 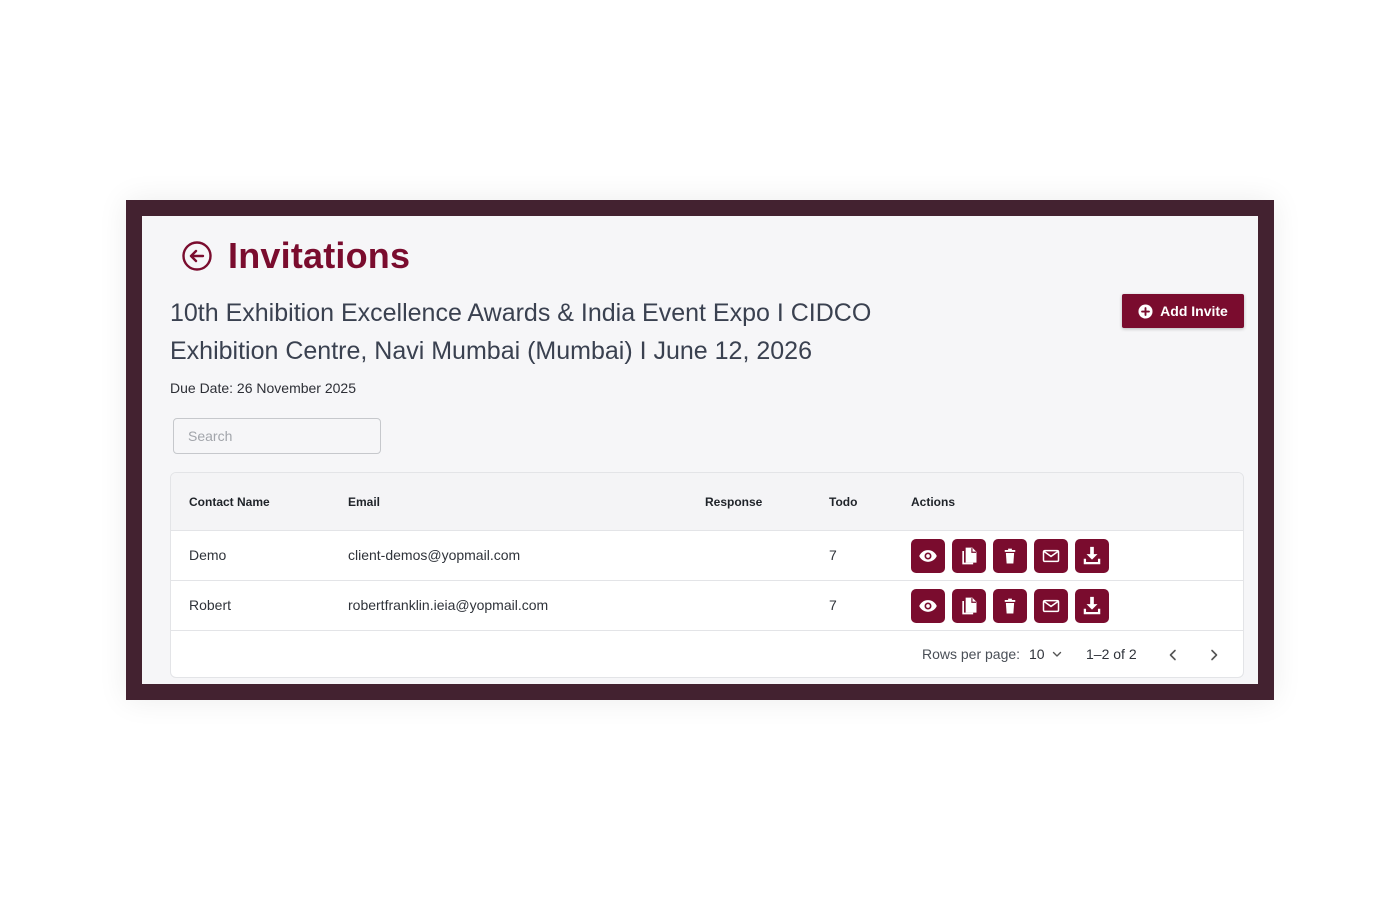 I want to click on arrow-left-circle-icon, so click(x=197, y=256).